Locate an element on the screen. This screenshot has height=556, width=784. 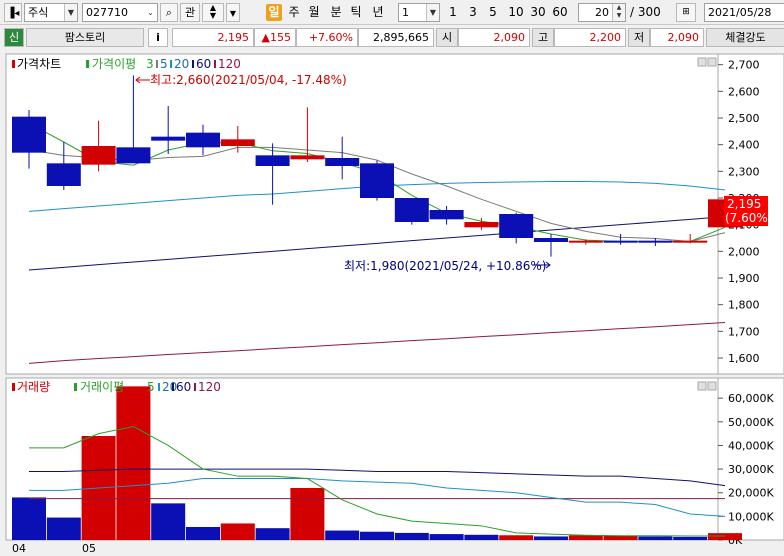
search-icon: ⌕ is located at coordinates (169, 12).